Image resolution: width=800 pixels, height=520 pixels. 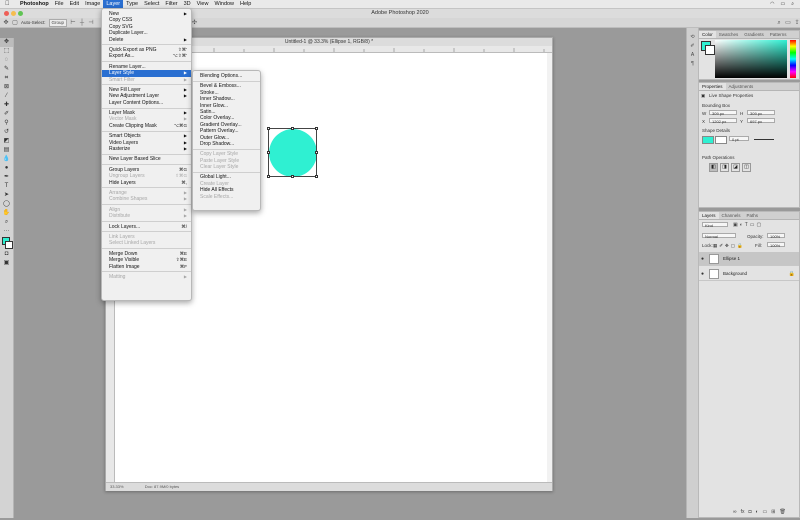 I want to click on blur-tool-icon: 💧, so click(x=6, y=159).